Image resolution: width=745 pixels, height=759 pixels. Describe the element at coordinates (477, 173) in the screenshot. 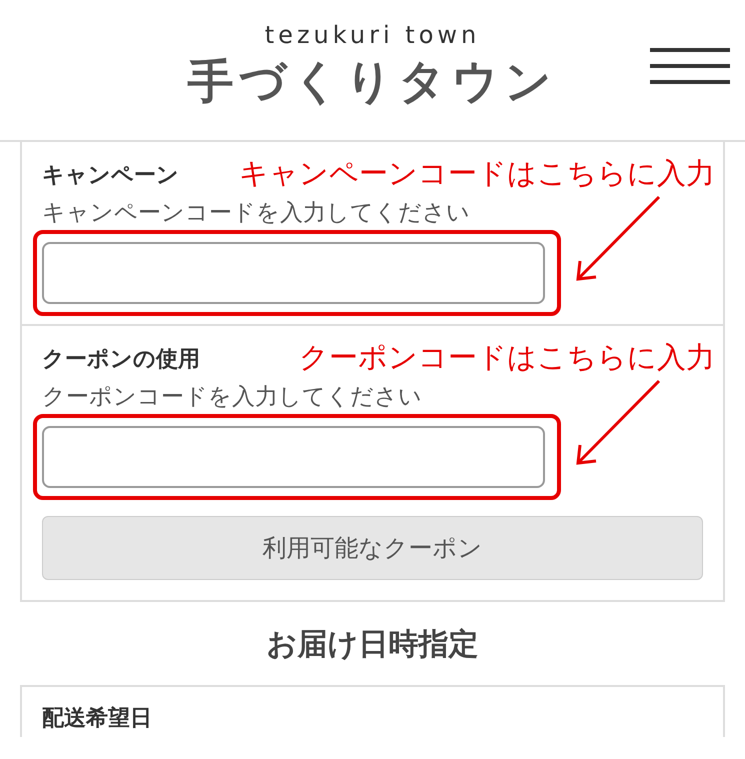

I see `annotation-text: キャンペーンコードはこちらに入力` at that location.